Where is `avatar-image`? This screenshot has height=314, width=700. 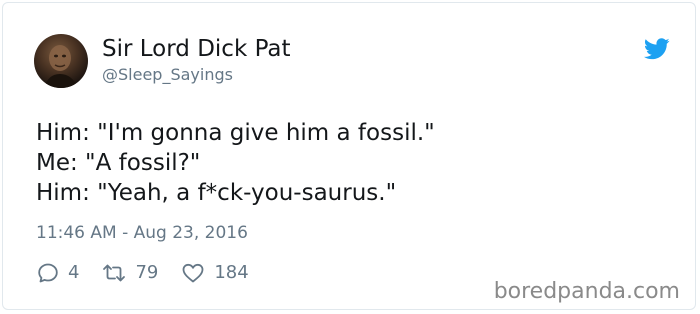
avatar-image is located at coordinates (61, 66).